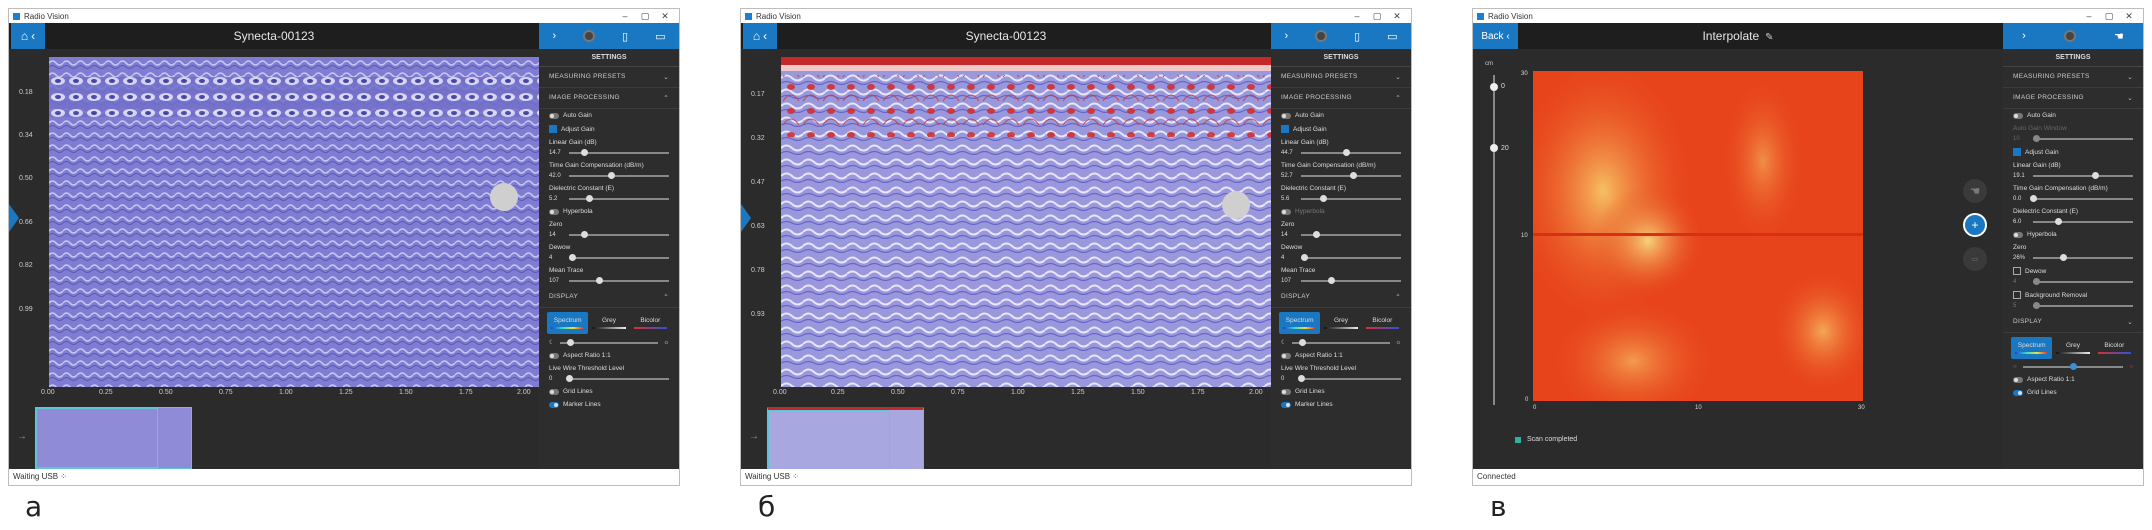  I want to click on depth-slider, so click(1494, 240).